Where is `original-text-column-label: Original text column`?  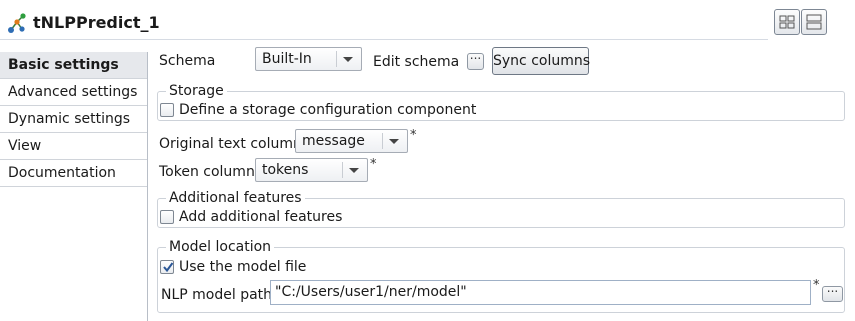 original-text-column-label: Original text column is located at coordinates (230, 144).